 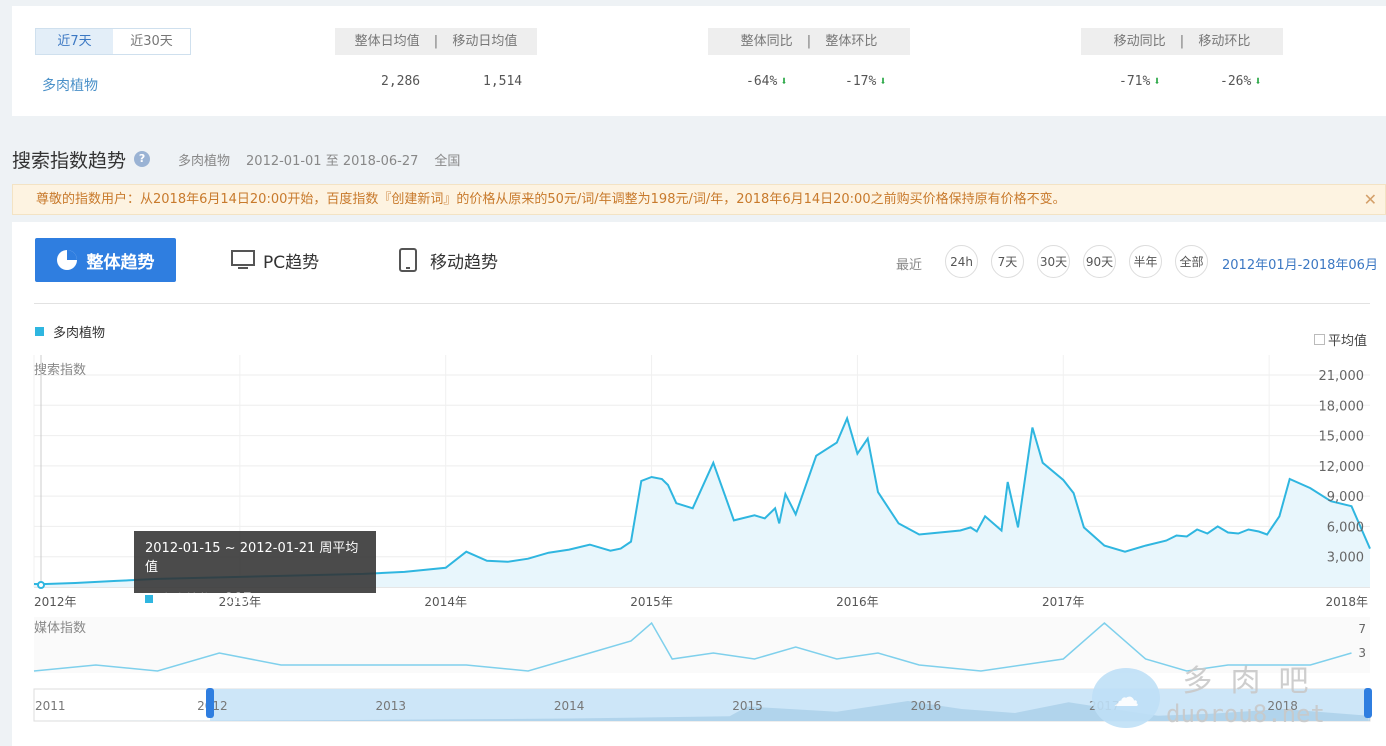 I want to click on overall-trend-label: 整体趋势, so click(x=120, y=262).